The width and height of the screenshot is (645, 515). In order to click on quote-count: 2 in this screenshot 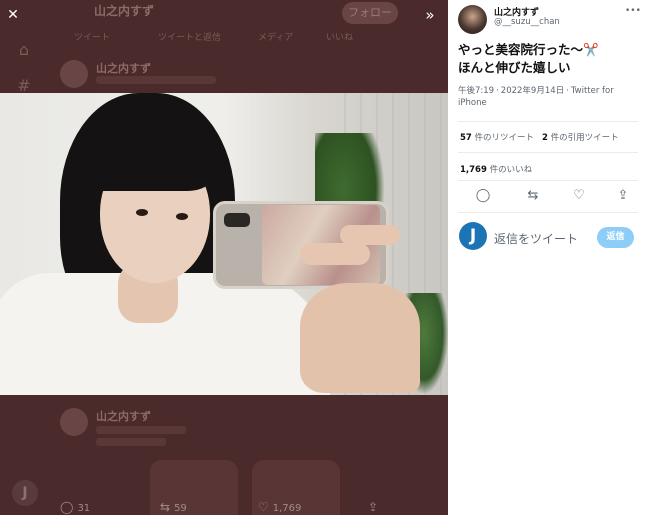, I will do `click(545, 138)`.